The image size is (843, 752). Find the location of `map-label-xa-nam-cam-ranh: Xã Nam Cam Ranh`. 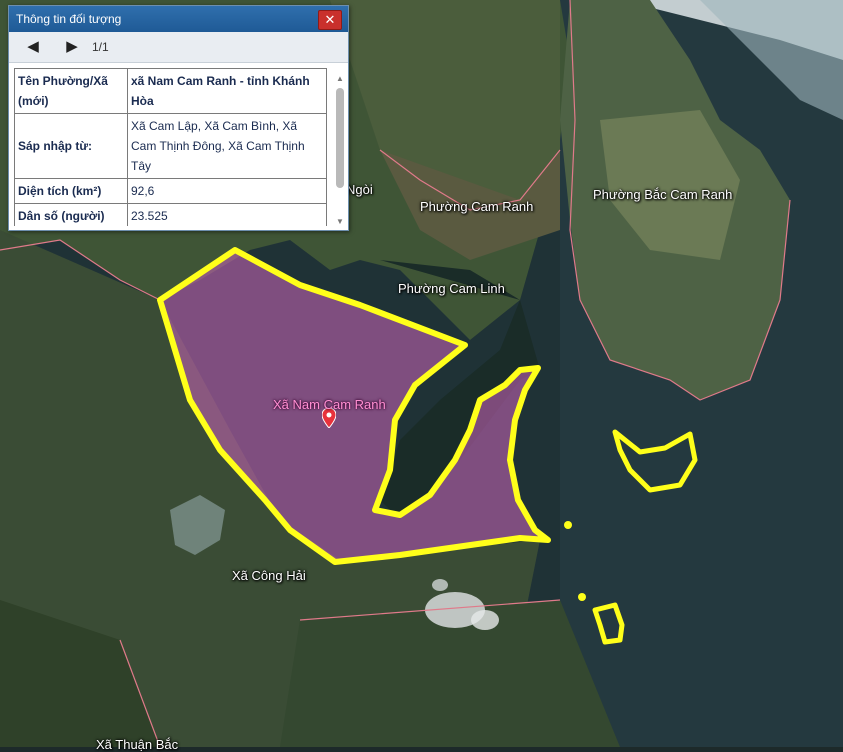

map-label-xa-nam-cam-ranh: Xã Nam Cam Ranh is located at coordinates (329, 404).